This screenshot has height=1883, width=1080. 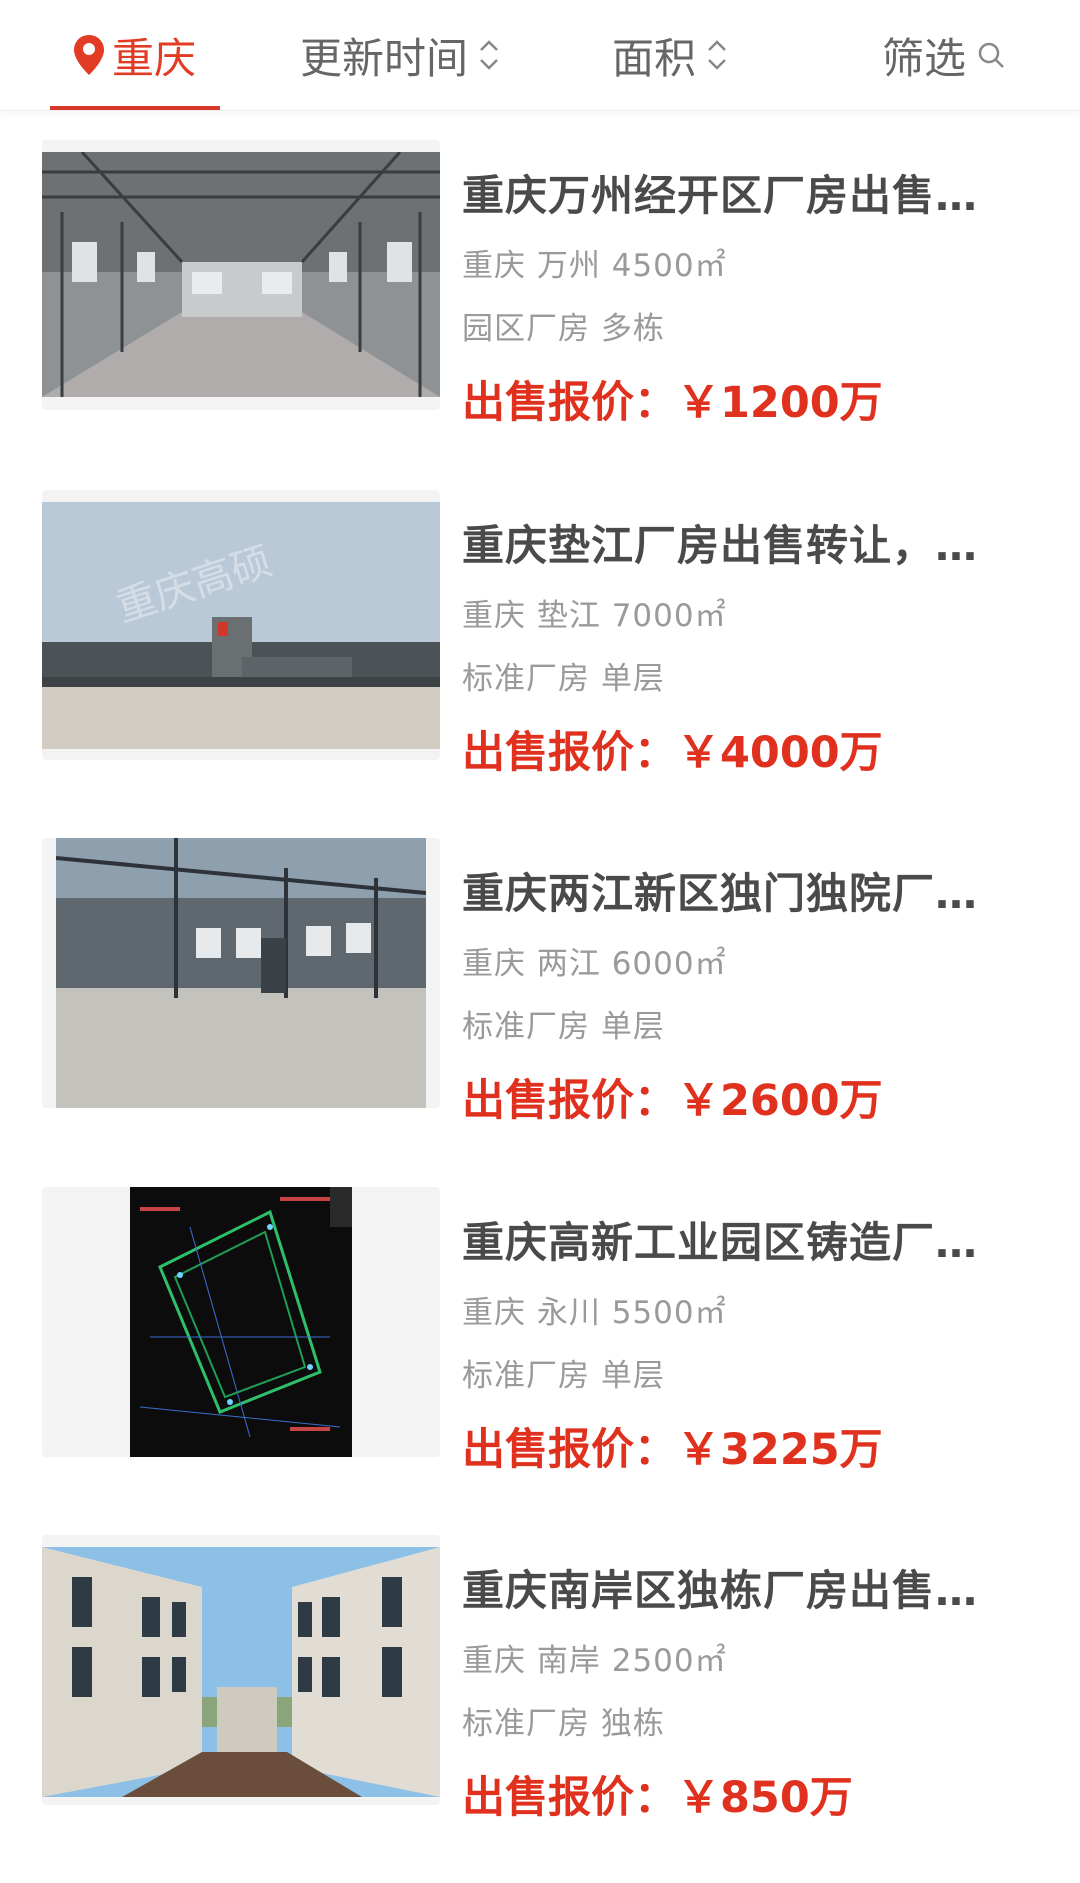 What do you see at coordinates (780, 1450) in the screenshot?
I see `price-value: ￥3225万` at bounding box center [780, 1450].